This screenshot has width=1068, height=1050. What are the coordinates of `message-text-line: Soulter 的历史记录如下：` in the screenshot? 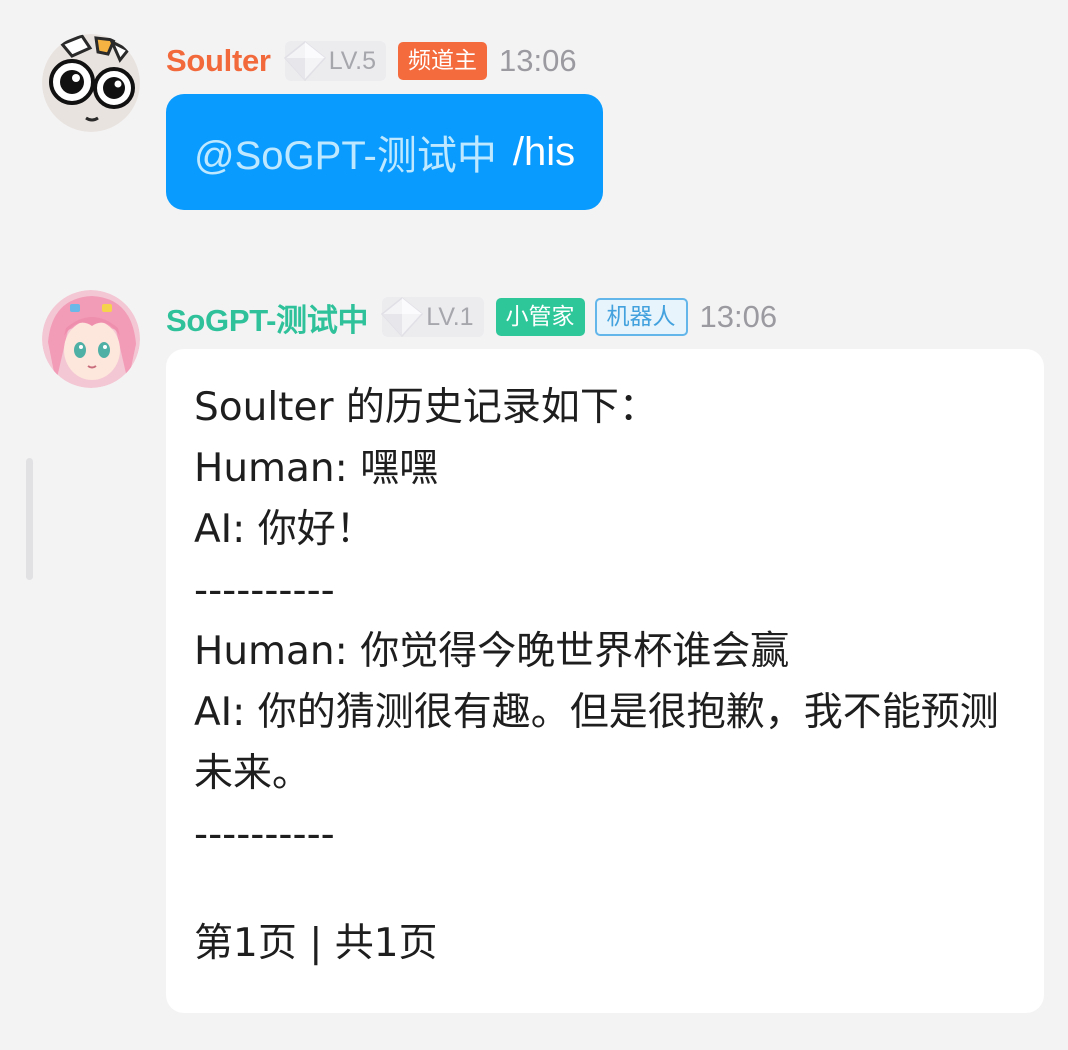 It's located at (426, 407).